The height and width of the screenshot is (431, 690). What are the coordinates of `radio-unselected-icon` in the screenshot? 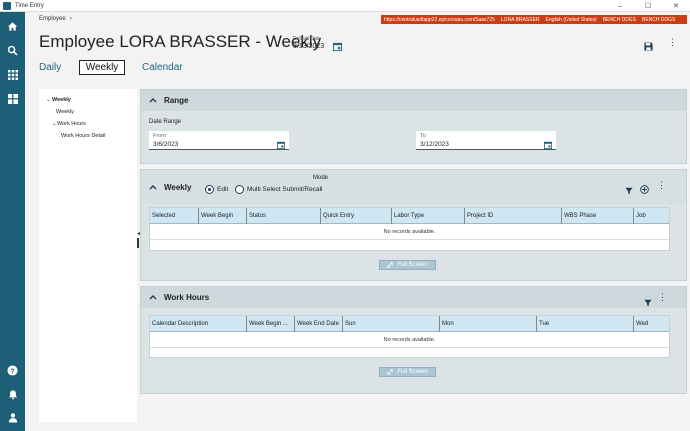 It's located at (239, 189).